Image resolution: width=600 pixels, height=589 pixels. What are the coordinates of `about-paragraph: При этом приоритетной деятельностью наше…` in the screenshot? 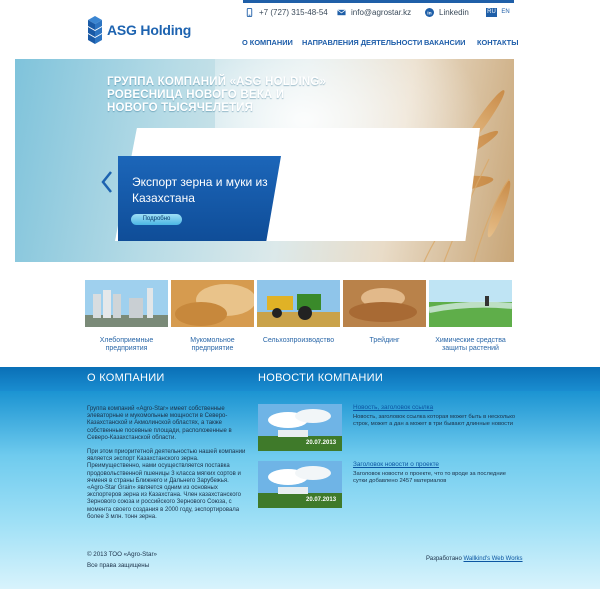 It's located at (166, 484).